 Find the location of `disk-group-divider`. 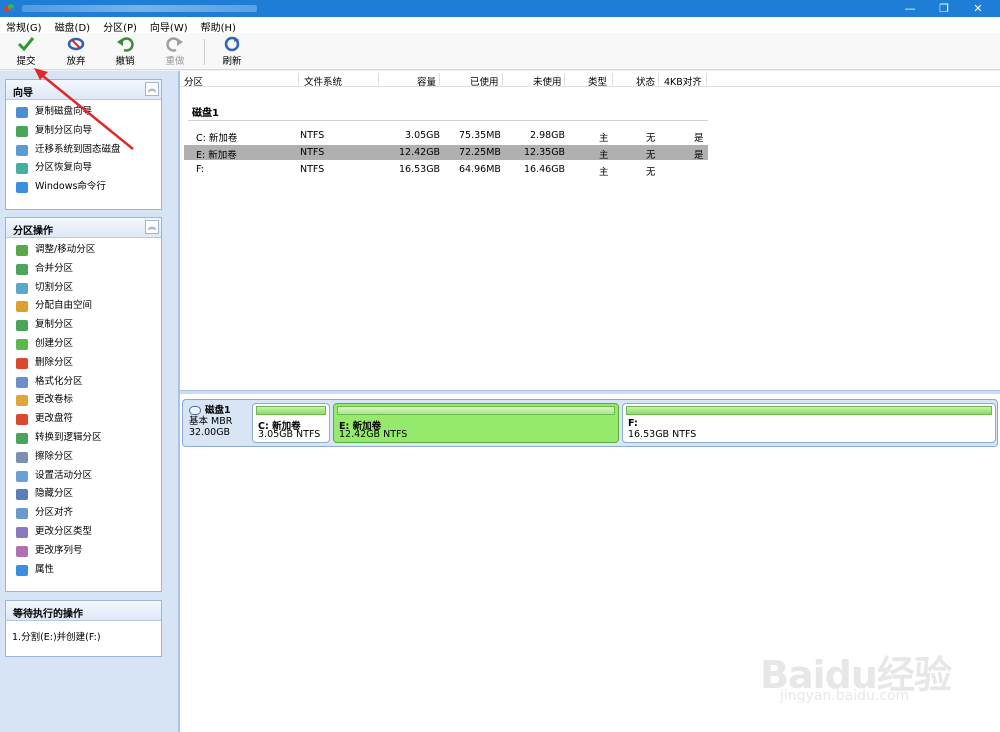

disk-group-divider is located at coordinates (448, 120).